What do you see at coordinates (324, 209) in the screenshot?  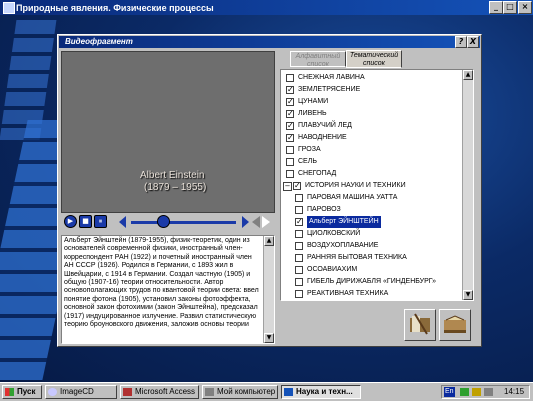 I see `topic-label: ПАРОВОЗ` at bounding box center [324, 209].